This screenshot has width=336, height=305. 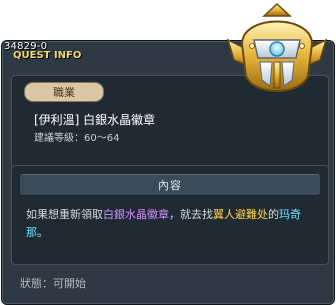 What do you see at coordinates (277, 52) in the screenshot?
I see `helmet-badge-icon` at bounding box center [277, 52].